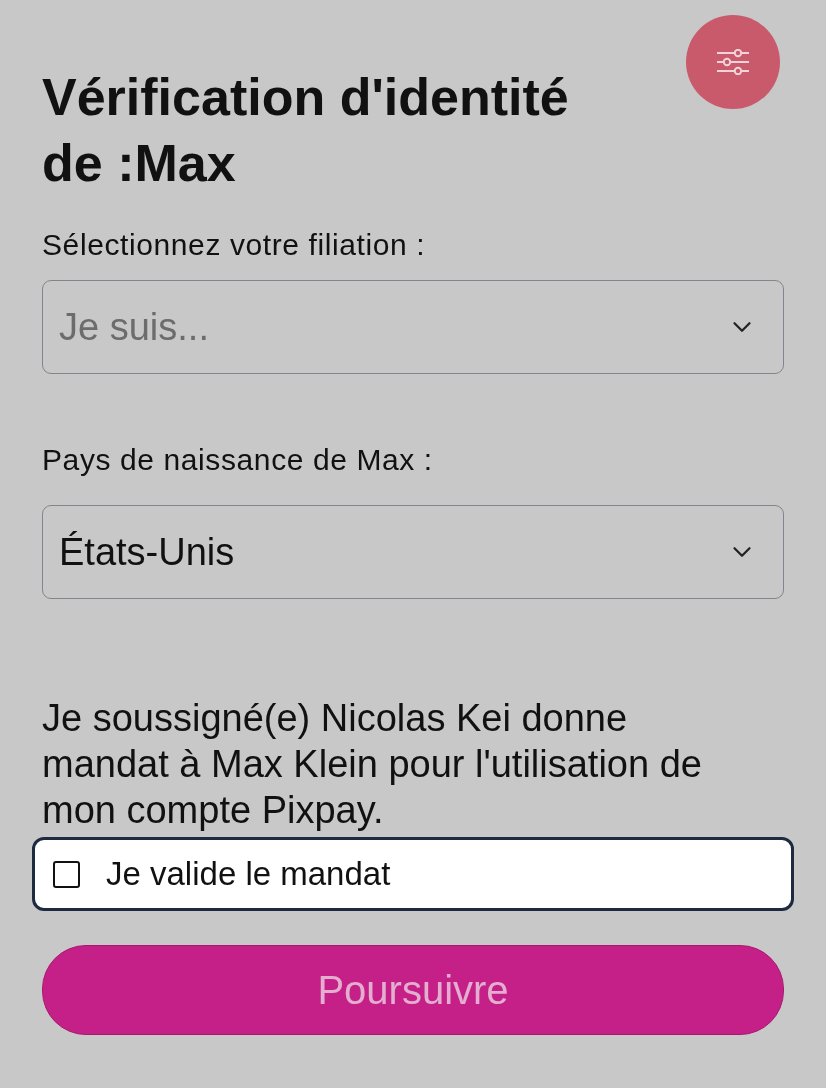 This screenshot has height=1088, width=826. What do you see at coordinates (733, 62) in the screenshot?
I see `sliders-icon` at bounding box center [733, 62].